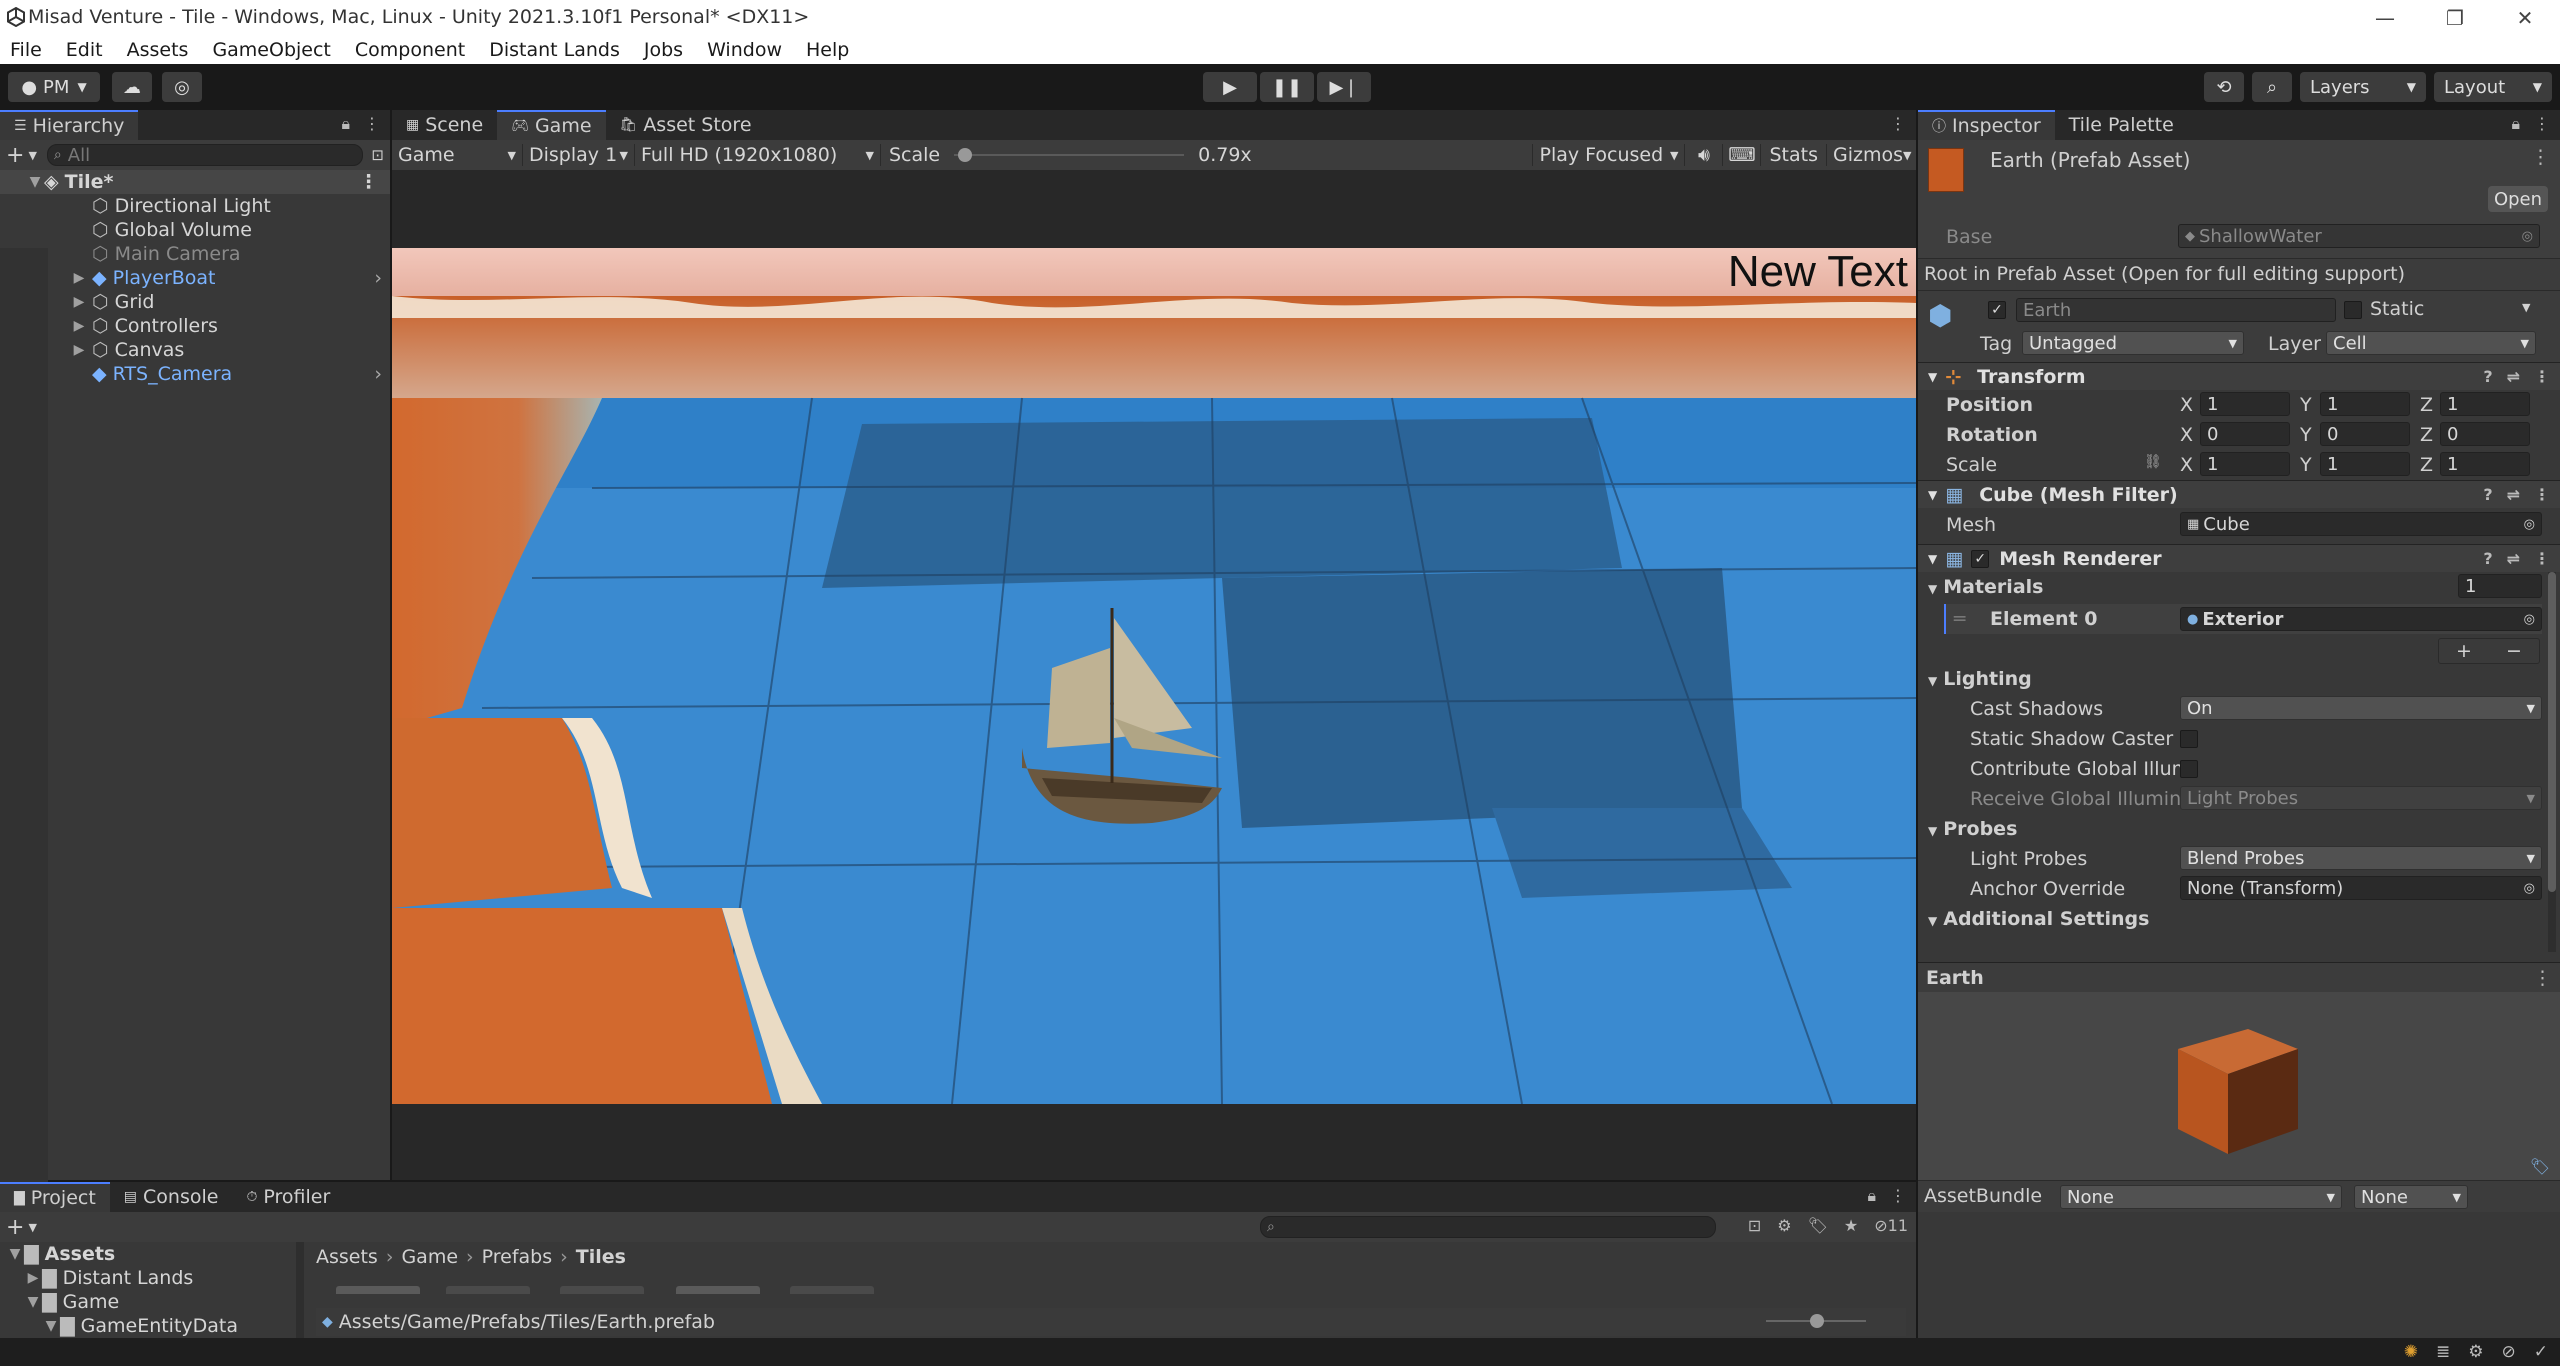 The image size is (2560, 1366). What do you see at coordinates (2239, 1086) in the screenshot?
I see `preview-area: 🏷︎` at bounding box center [2239, 1086].